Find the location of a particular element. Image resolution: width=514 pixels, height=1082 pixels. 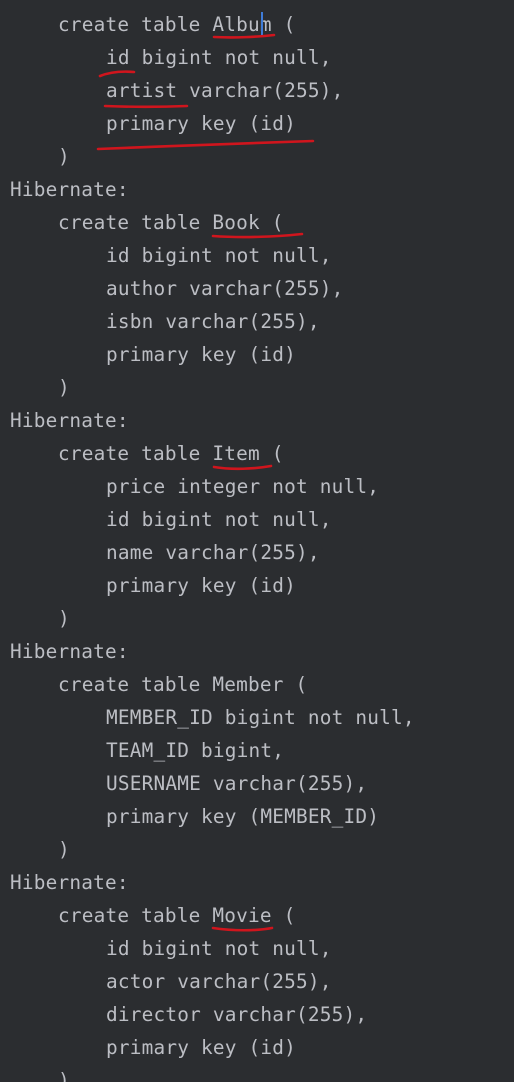

sql-line: artist varchar(255), is located at coordinates (225, 90).